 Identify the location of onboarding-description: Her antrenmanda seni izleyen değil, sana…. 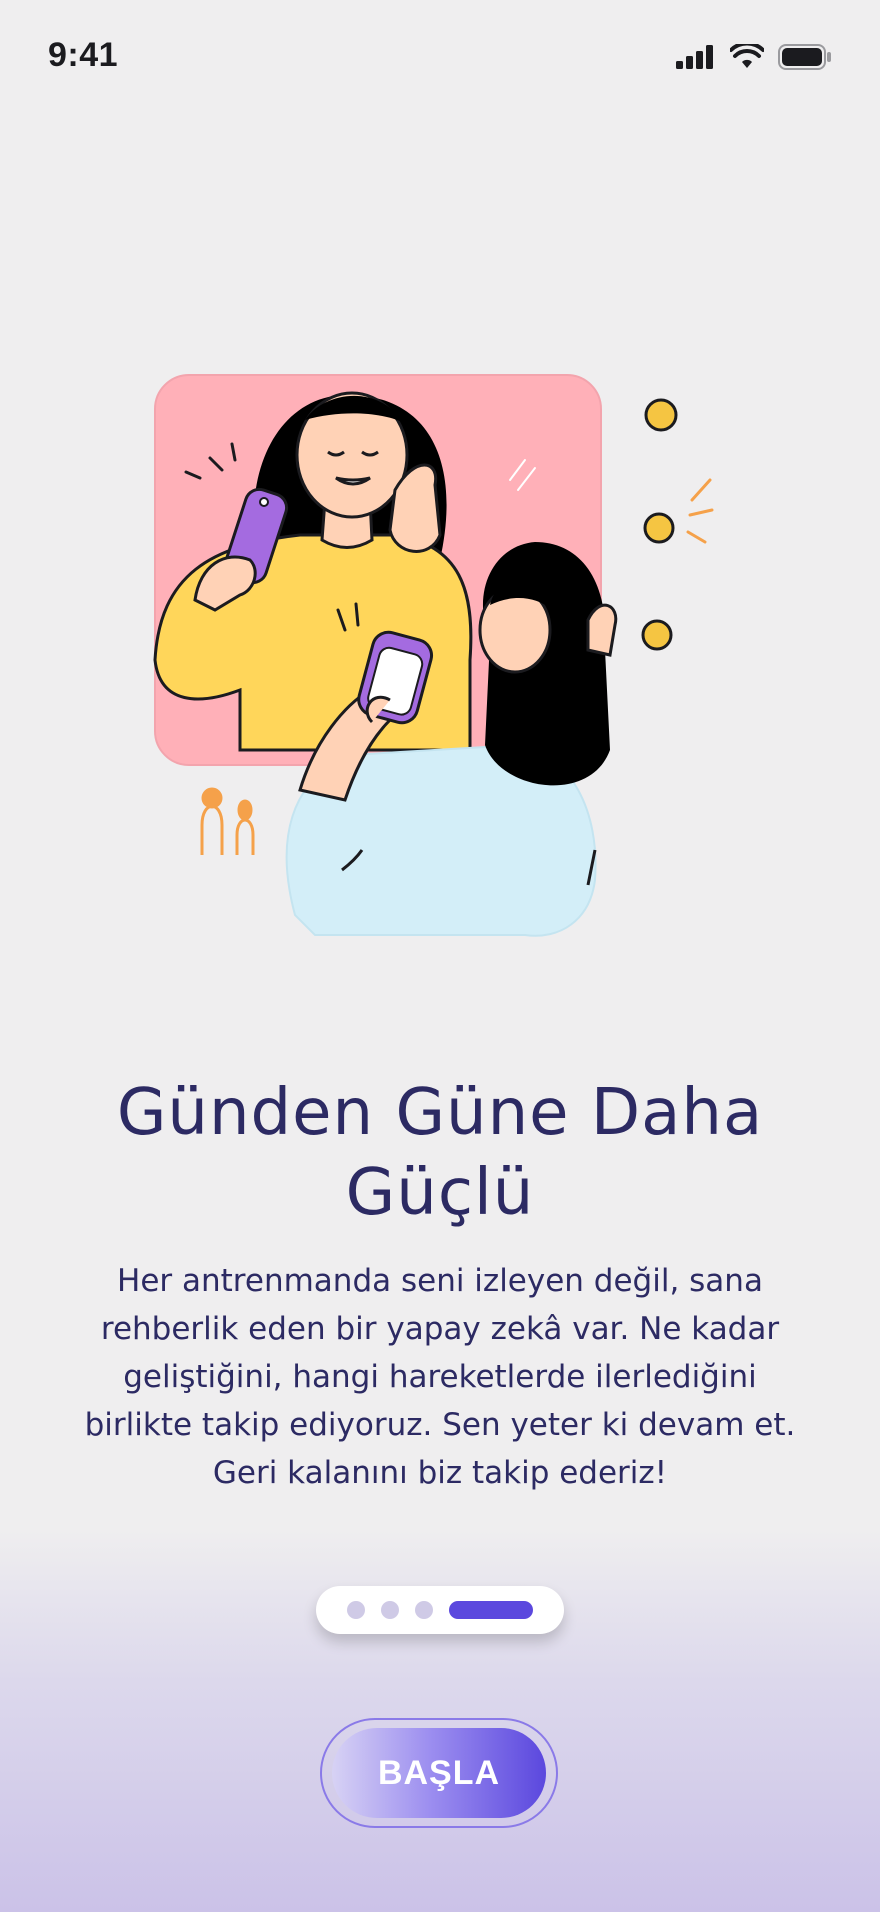
(440, 1377).